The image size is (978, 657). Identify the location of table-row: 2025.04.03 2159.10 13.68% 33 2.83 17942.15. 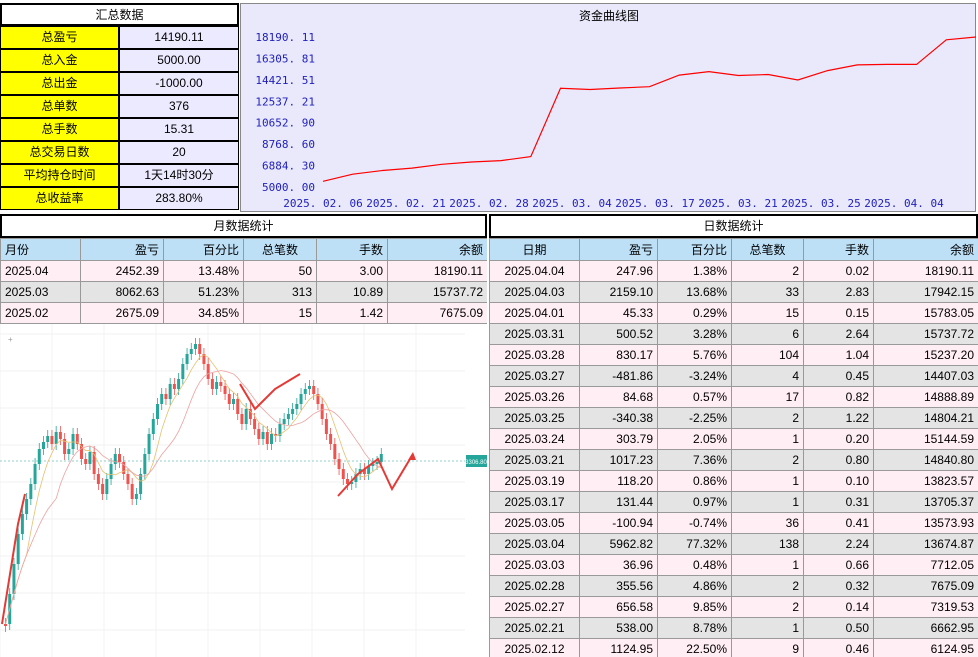
(733, 292).